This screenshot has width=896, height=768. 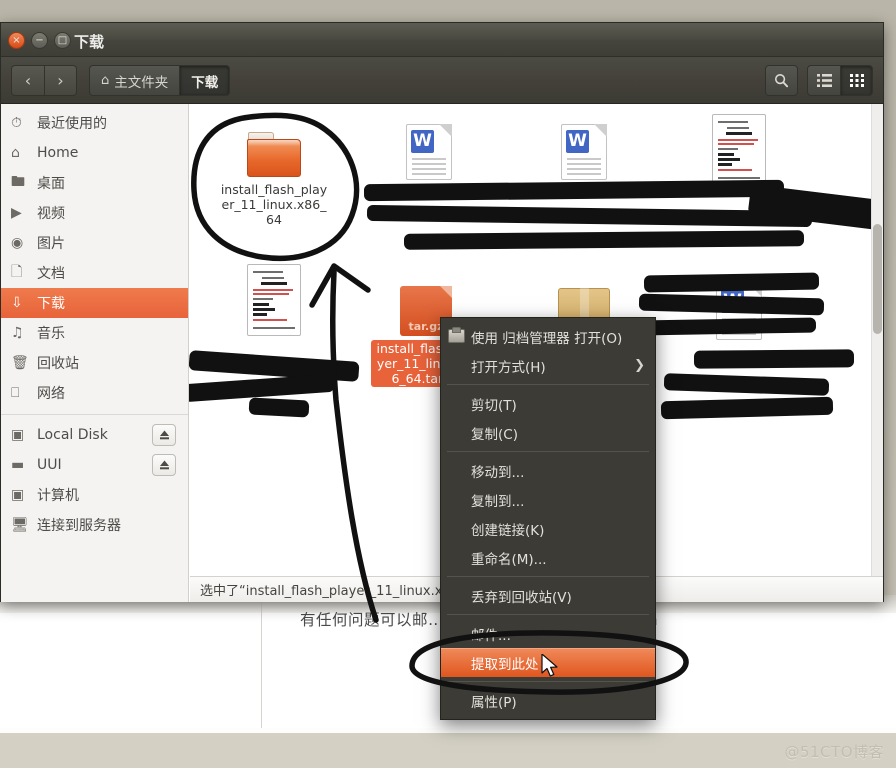 I want to click on context-menu-label: 丢弃到回收站(V), so click(x=521, y=597).